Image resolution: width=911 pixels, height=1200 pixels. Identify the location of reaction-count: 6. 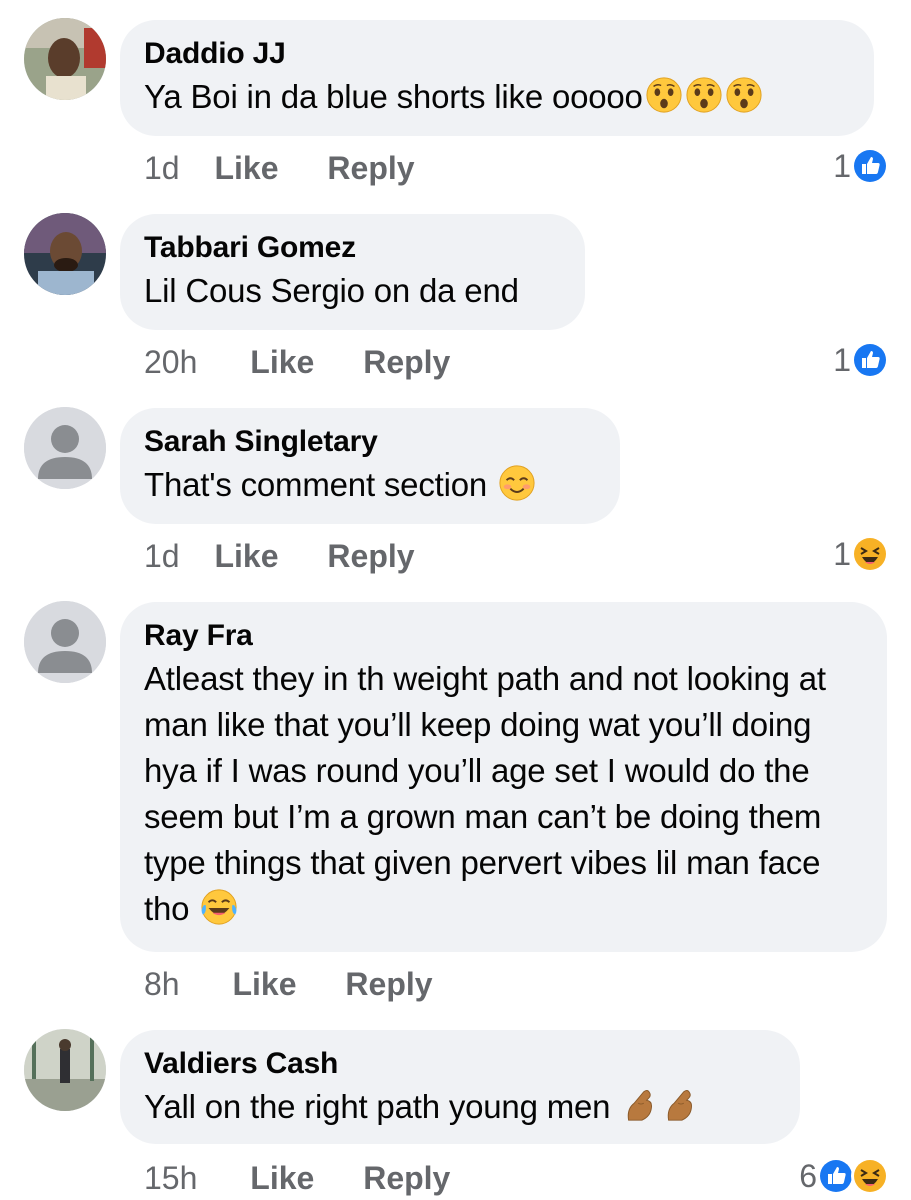
(808, 1175).